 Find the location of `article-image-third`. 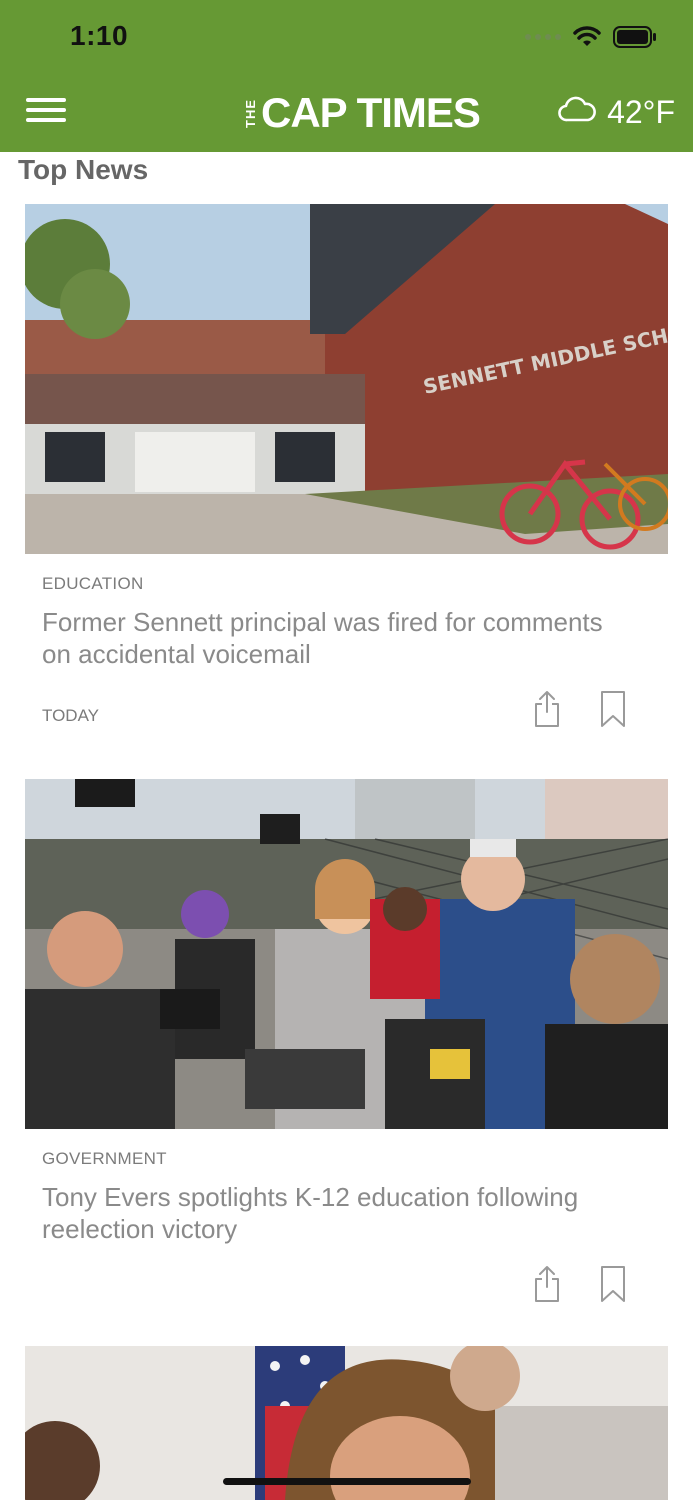

article-image-third is located at coordinates (346, 1423).